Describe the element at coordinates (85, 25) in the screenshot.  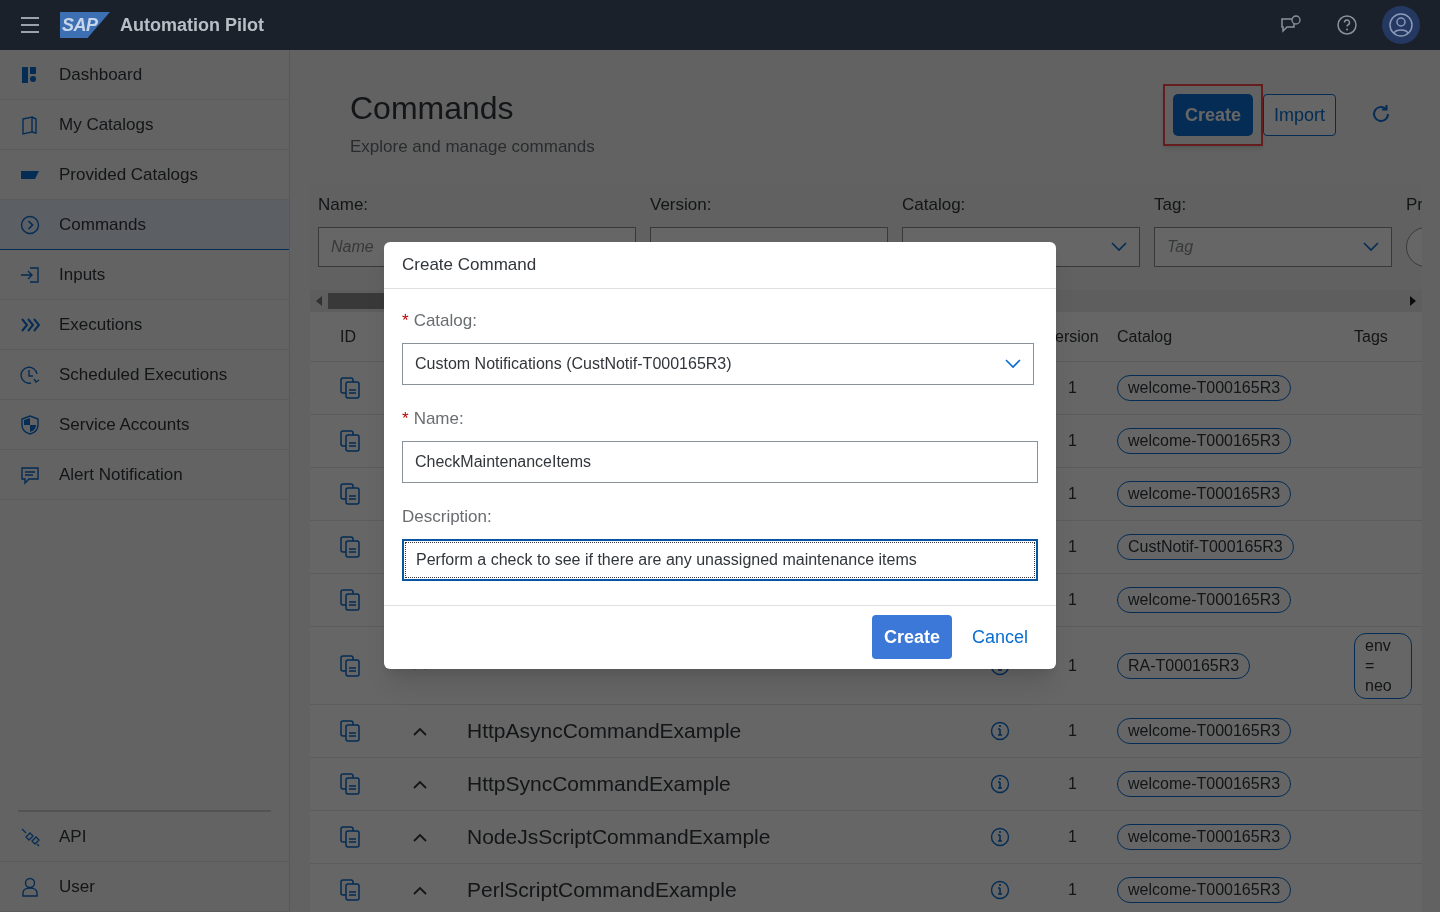
I see `logo: SAP` at that location.